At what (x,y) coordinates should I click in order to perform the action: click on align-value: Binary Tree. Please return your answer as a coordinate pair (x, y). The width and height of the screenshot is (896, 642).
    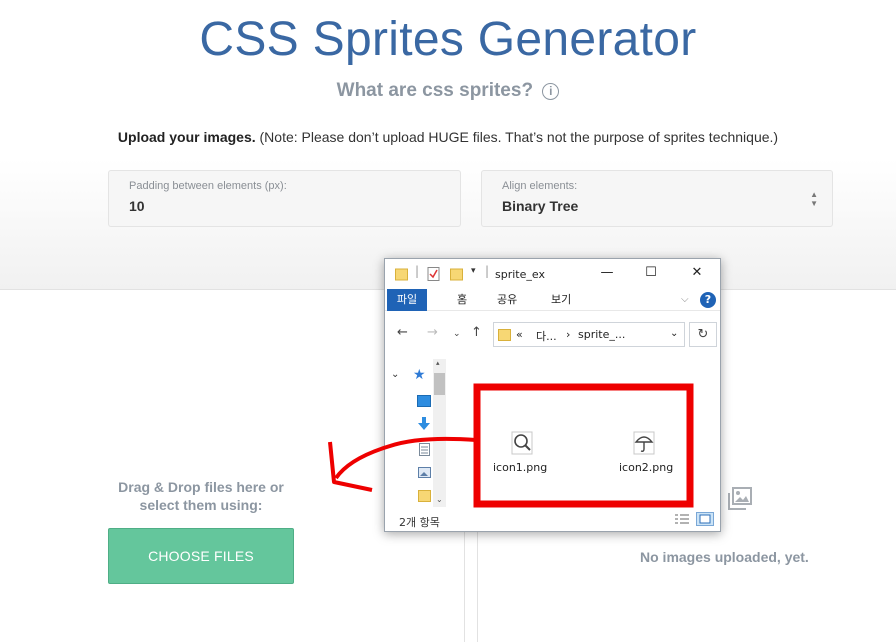
    Looking at the image, I should click on (540, 206).